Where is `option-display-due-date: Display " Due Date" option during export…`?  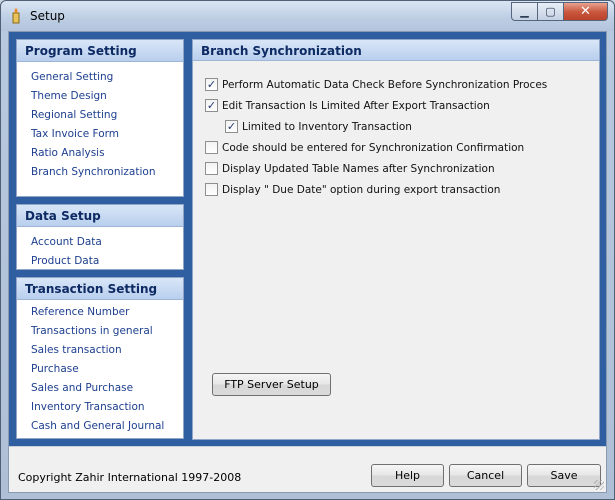
option-display-due-date: Display " Due Date" option during export… is located at coordinates (352, 189).